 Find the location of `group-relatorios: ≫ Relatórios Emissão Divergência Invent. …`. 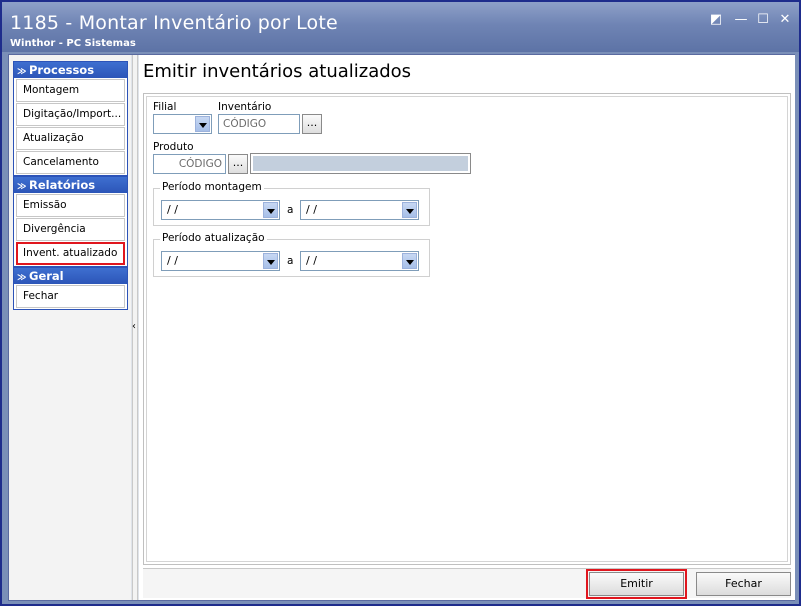

group-relatorios: ≫ Relatórios Emissão Divergência Invent. … is located at coordinates (70, 221).